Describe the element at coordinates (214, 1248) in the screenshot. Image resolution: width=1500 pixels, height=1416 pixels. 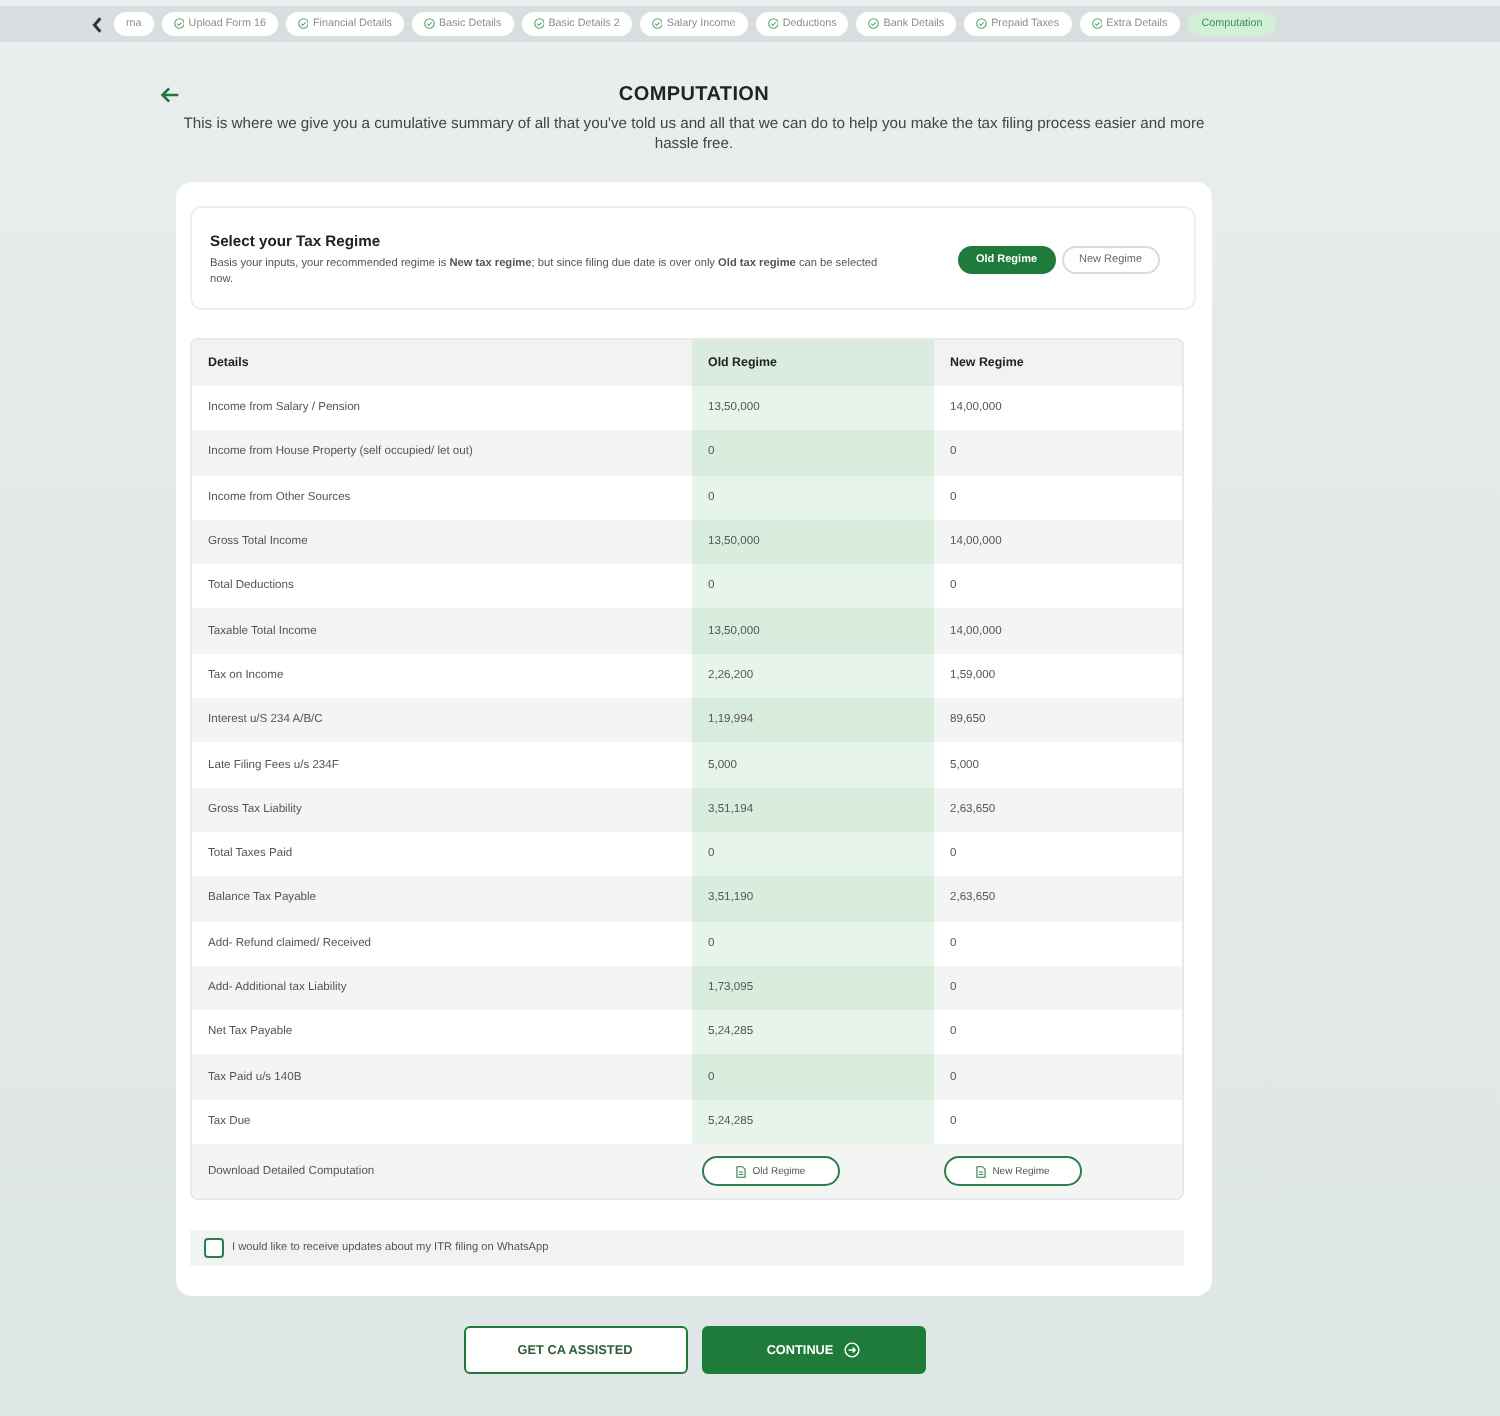
I see `checkbox` at that location.